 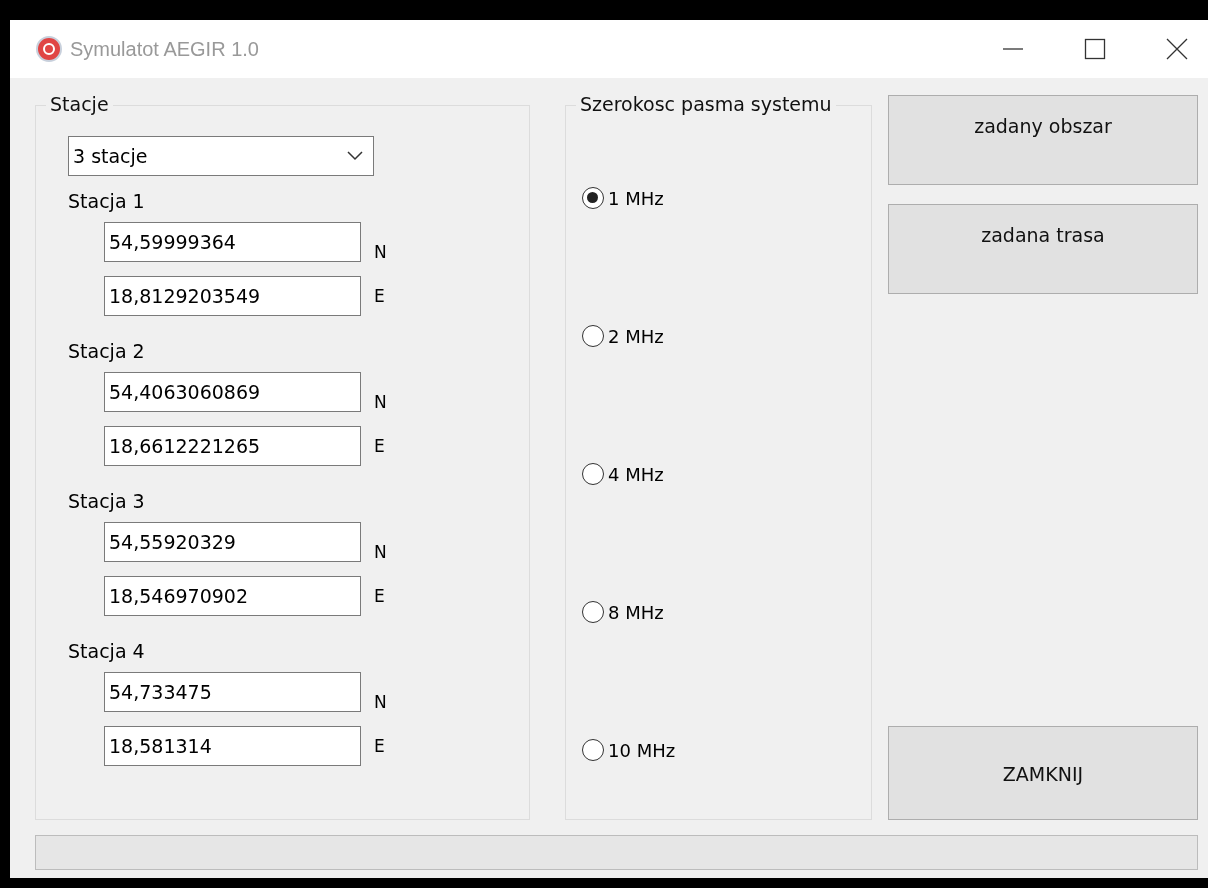 What do you see at coordinates (1095, 49) in the screenshot?
I see `maximize-icon` at bounding box center [1095, 49].